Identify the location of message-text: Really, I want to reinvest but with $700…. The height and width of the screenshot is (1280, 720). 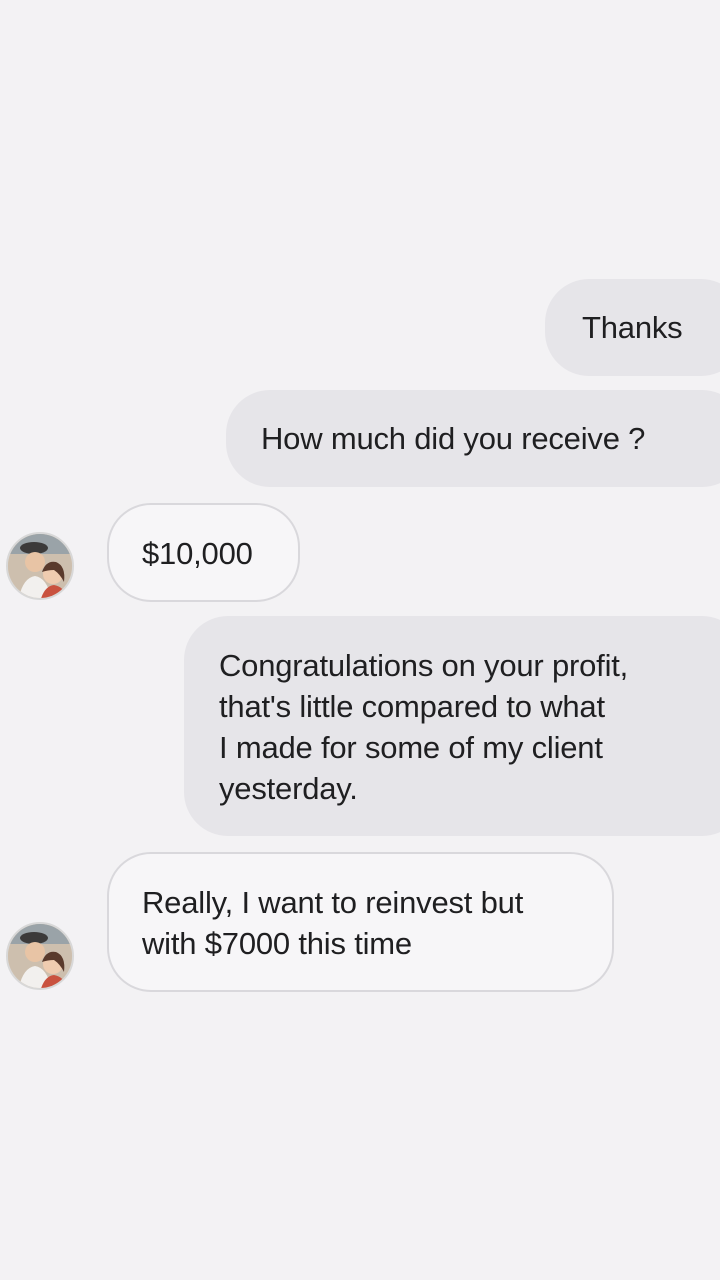
(333, 923).